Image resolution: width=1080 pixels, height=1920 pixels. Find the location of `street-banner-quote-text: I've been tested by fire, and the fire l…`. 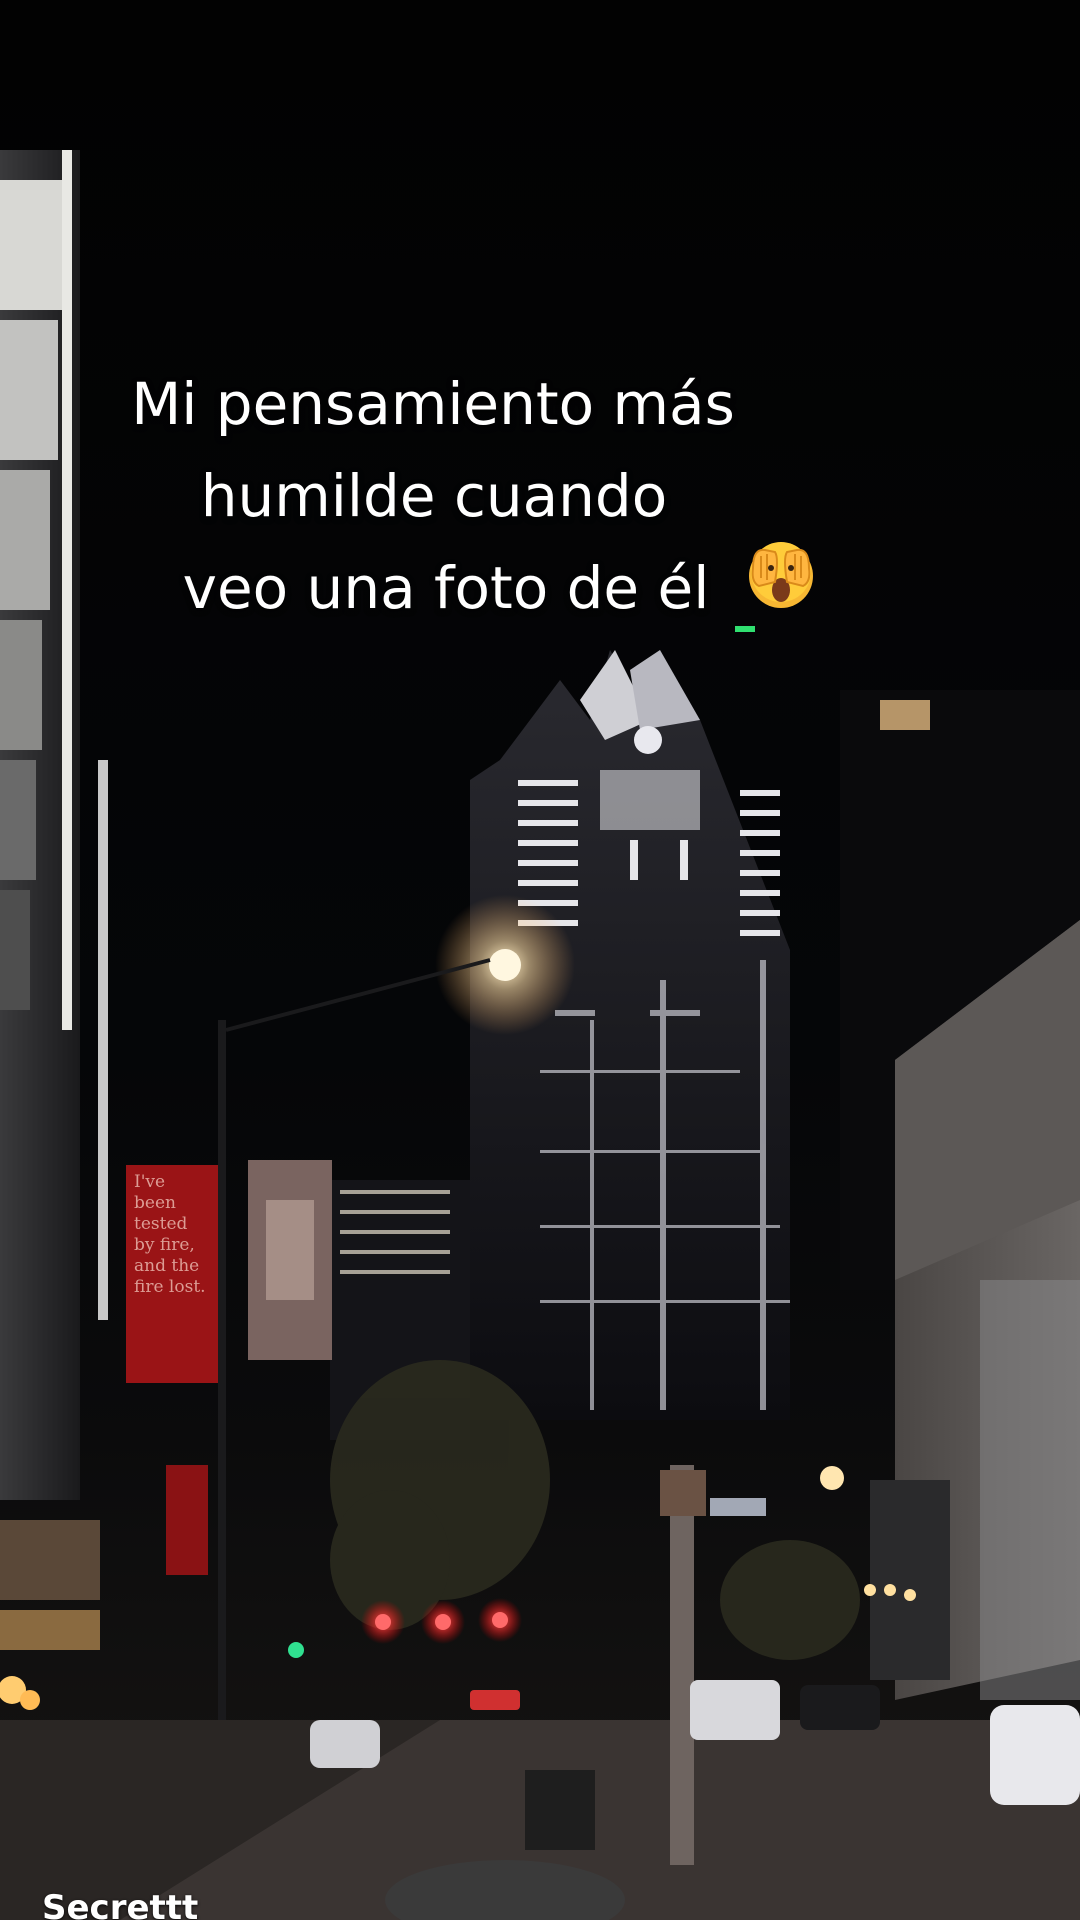

street-banner-quote-text: I've been tested by fire, and the fire l… is located at coordinates (170, 1234).